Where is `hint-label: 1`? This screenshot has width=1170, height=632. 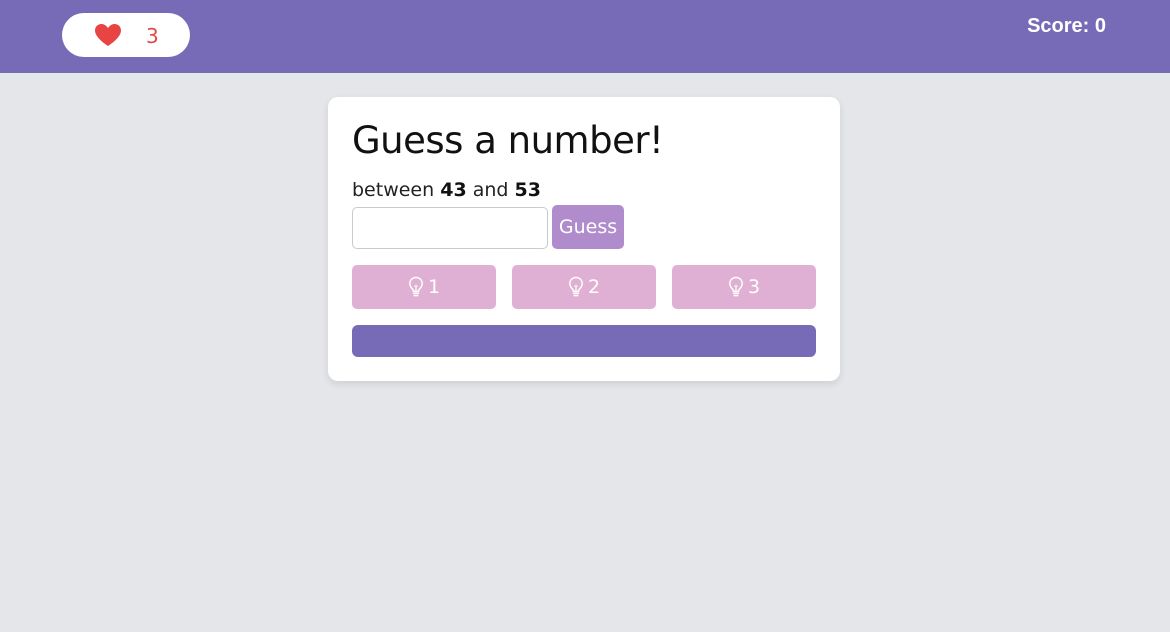 hint-label: 1 is located at coordinates (434, 287).